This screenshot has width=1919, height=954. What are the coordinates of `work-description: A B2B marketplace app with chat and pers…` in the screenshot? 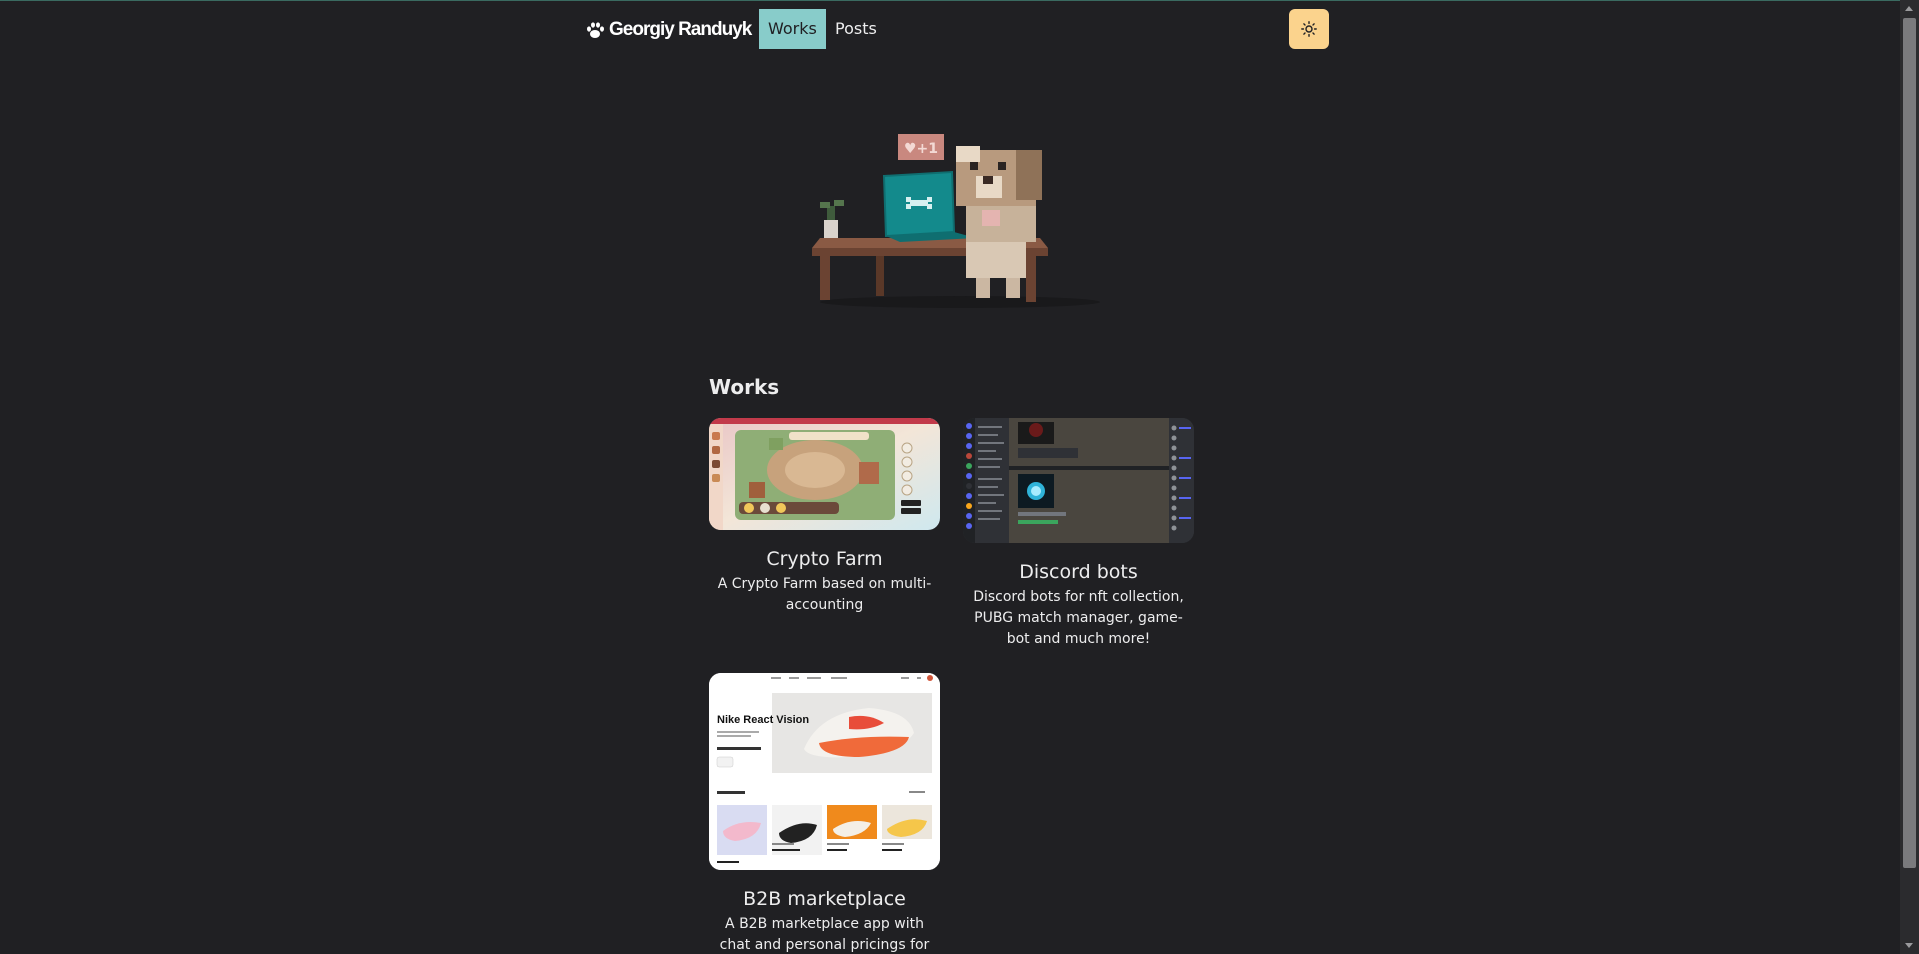 It's located at (824, 934).